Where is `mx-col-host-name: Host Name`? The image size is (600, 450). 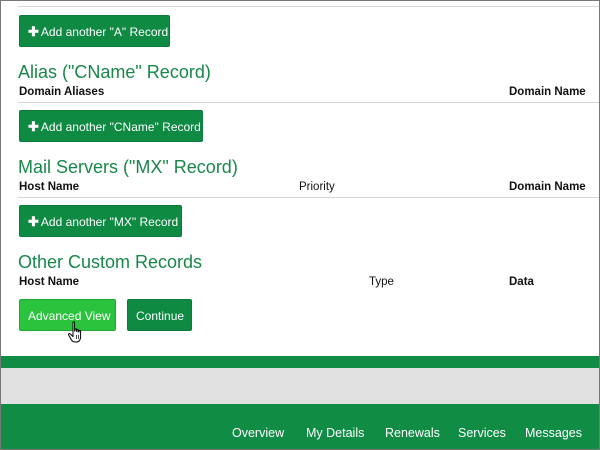 mx-col-host-name: Host Name is located at coordinates (49, 187).